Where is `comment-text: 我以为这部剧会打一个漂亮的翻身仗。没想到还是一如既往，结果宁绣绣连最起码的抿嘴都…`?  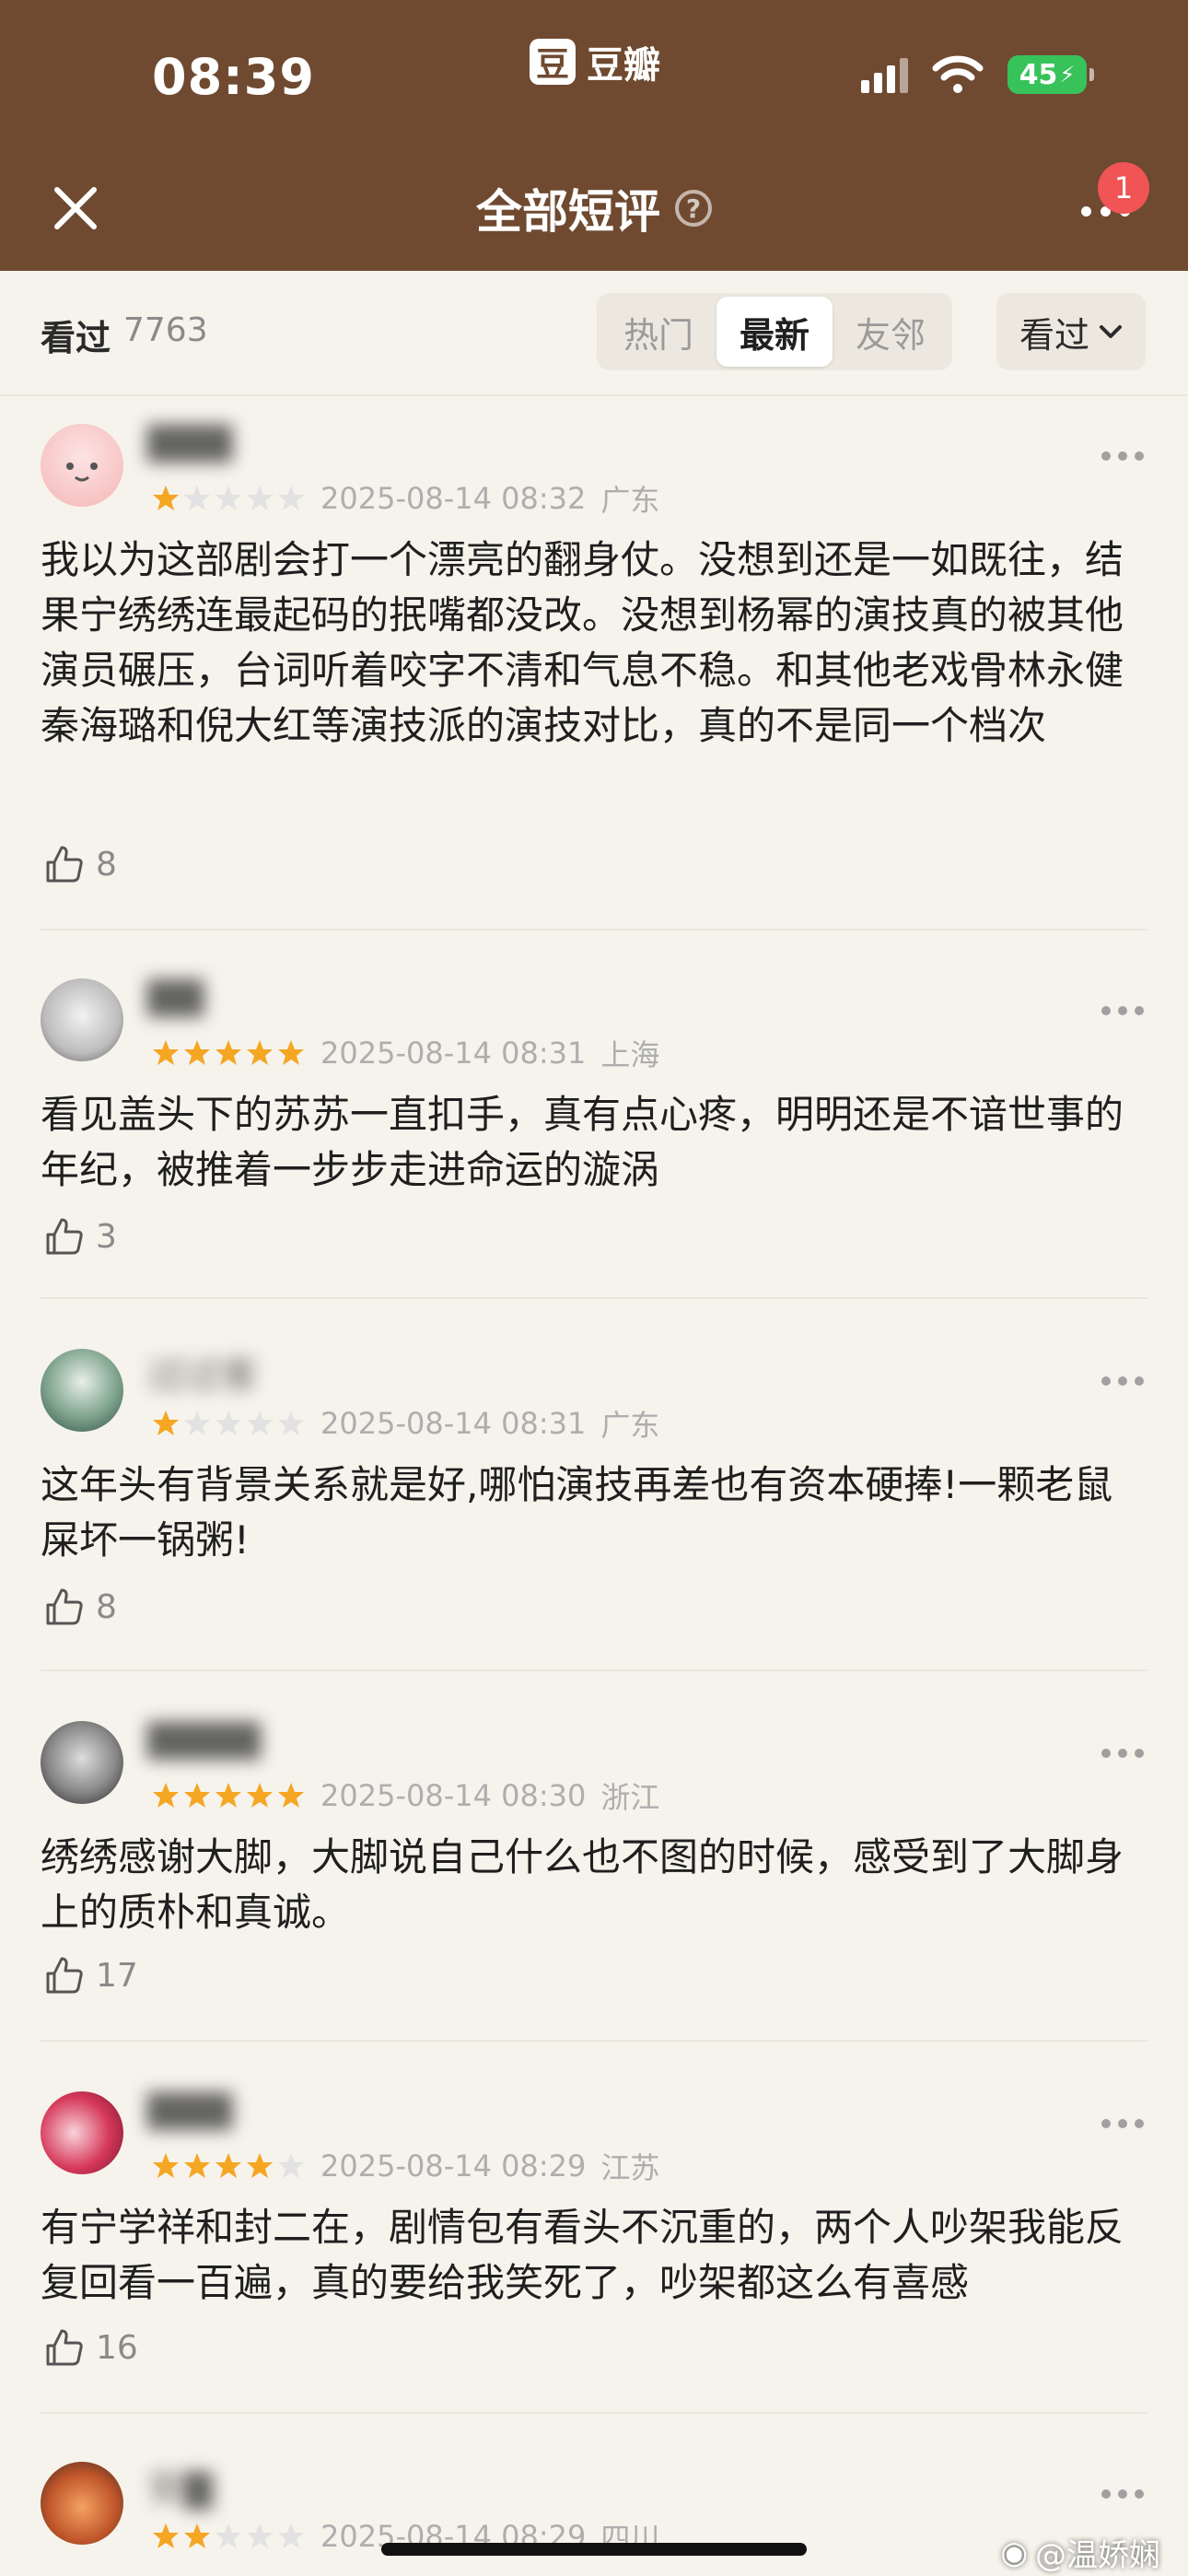 comment-text: 我以为这部剧会打一个漂亮的翻身仗。没想到还是一如既往，结果宁绣绣连最起码的抿嘴都… is located at coordinates (582, 642).